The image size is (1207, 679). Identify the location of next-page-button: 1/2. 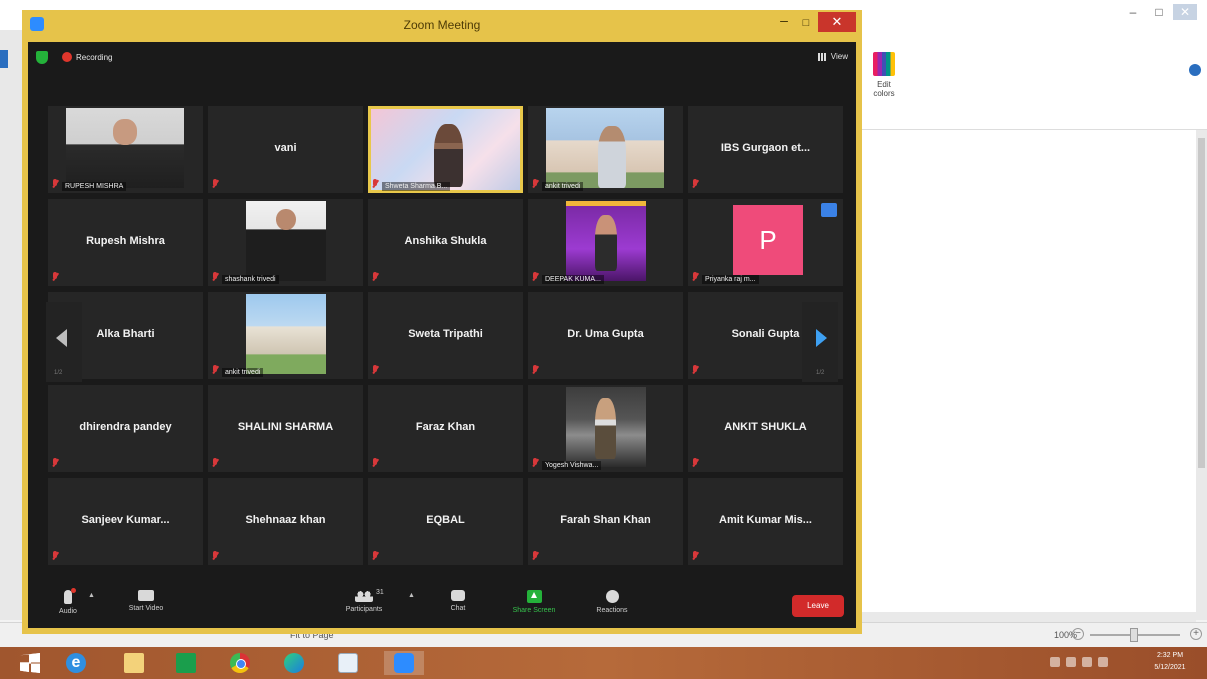
(820, 342).